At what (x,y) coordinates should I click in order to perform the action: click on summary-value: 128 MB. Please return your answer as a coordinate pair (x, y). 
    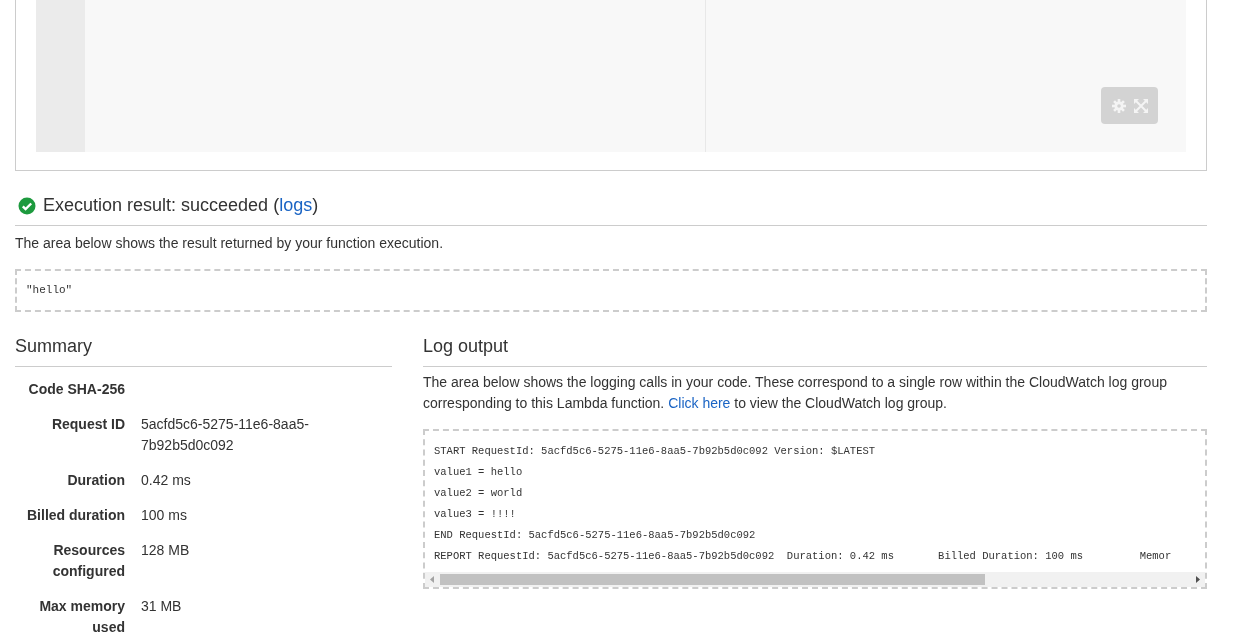
    Looking at the image, I should click on (166, 550).